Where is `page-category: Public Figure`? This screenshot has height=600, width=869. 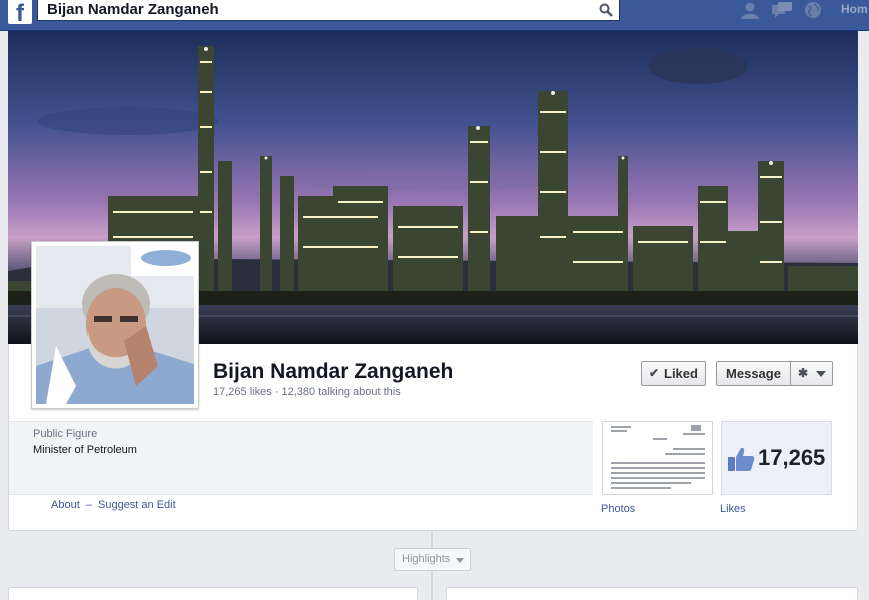
page-category: Public Figure is located at coordinates (65, 434).